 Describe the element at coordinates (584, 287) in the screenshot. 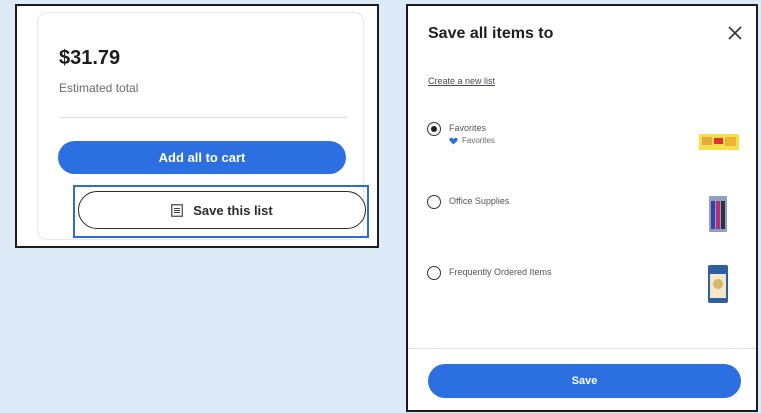

I see `list-option-frequently-ordered: Frequently Ordered Items` at that location.